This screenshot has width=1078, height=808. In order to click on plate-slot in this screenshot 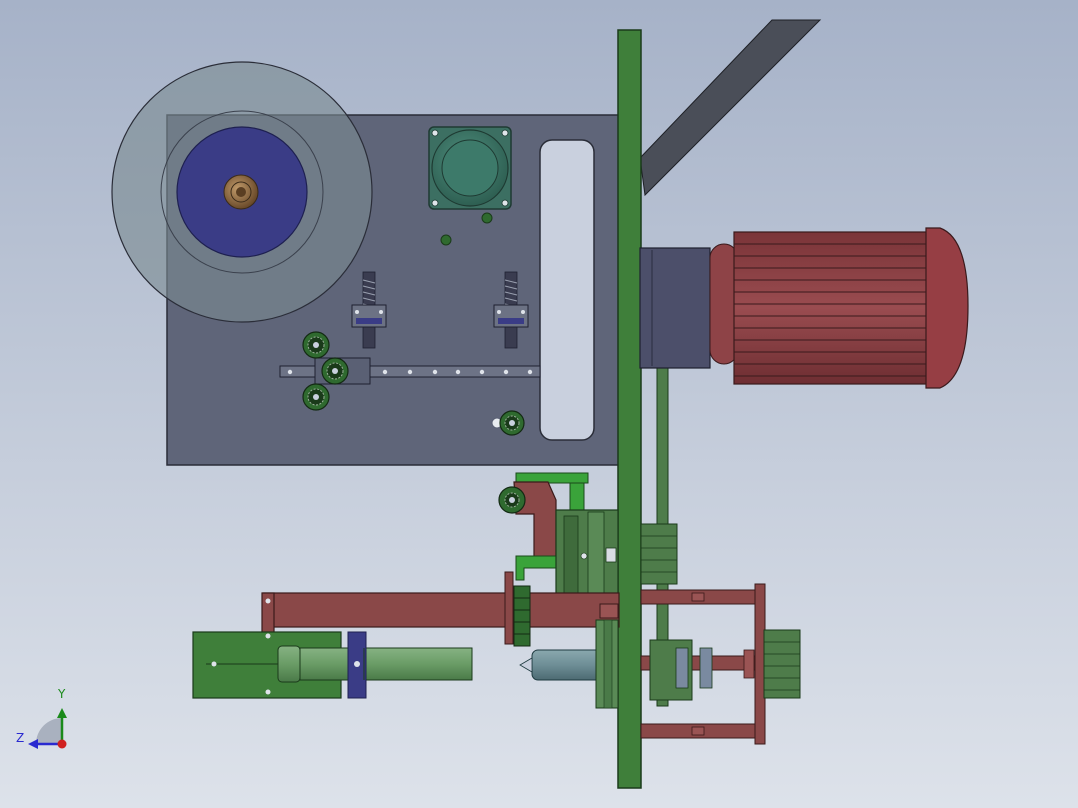, I will do `click(567, 290)`.